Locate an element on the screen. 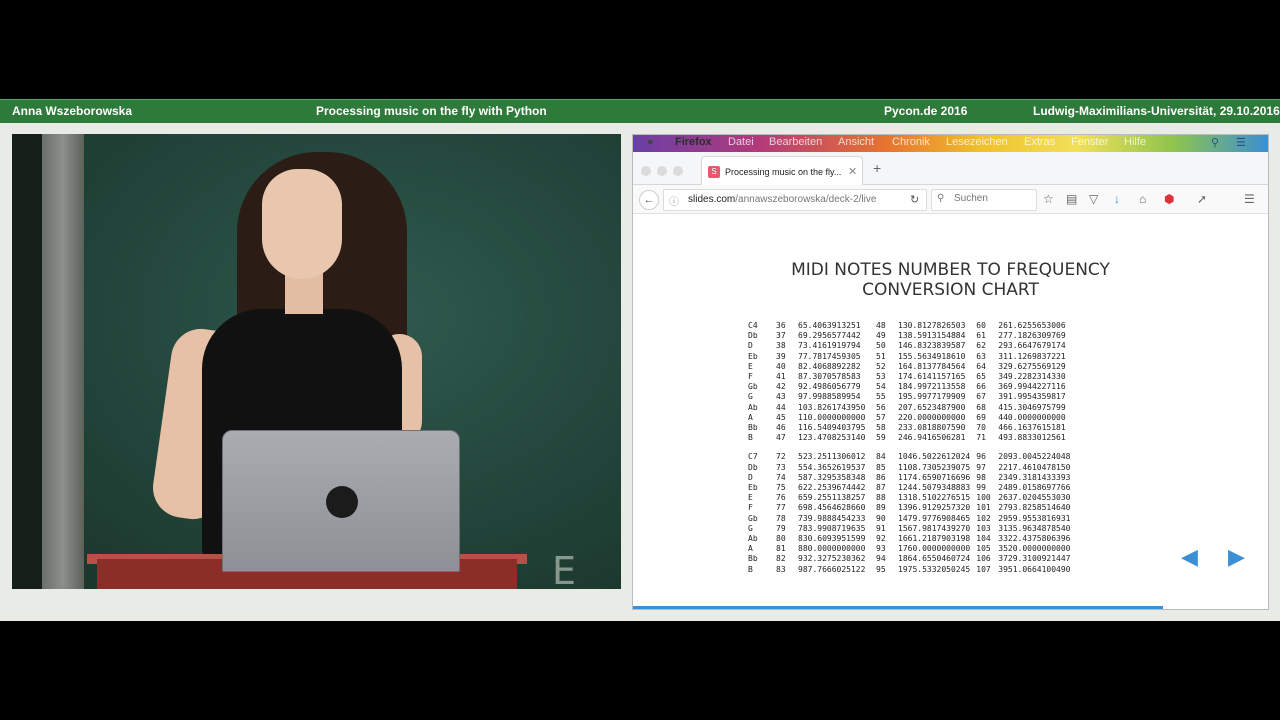 The width and height of the screenshot is (1280, 720). table-cell: 987.7666025122 is located at coordinates (832, 569).